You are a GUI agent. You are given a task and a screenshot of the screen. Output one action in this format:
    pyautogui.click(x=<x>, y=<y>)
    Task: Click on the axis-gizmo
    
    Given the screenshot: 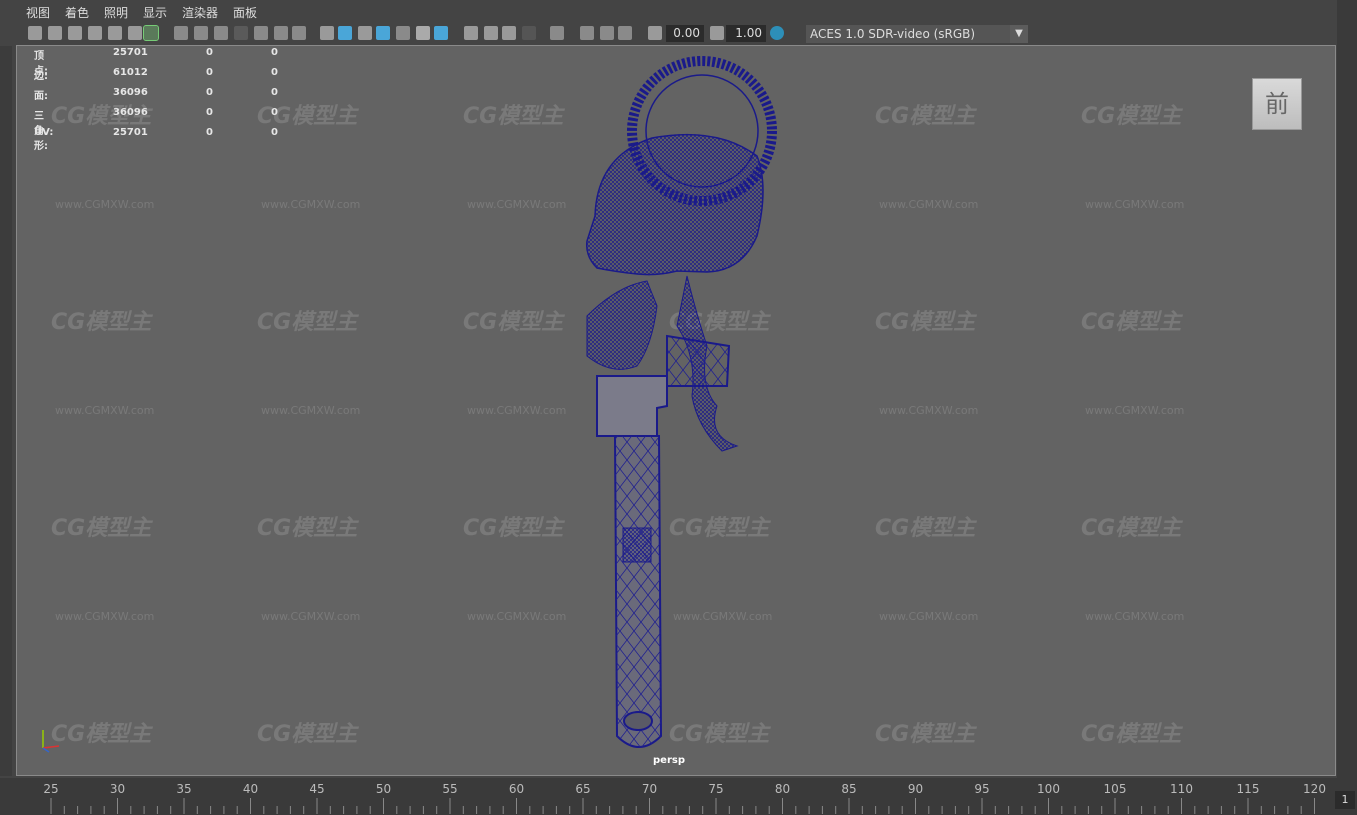 What is the action you would take?
    pyautogui.click(x=51, y=741)
    